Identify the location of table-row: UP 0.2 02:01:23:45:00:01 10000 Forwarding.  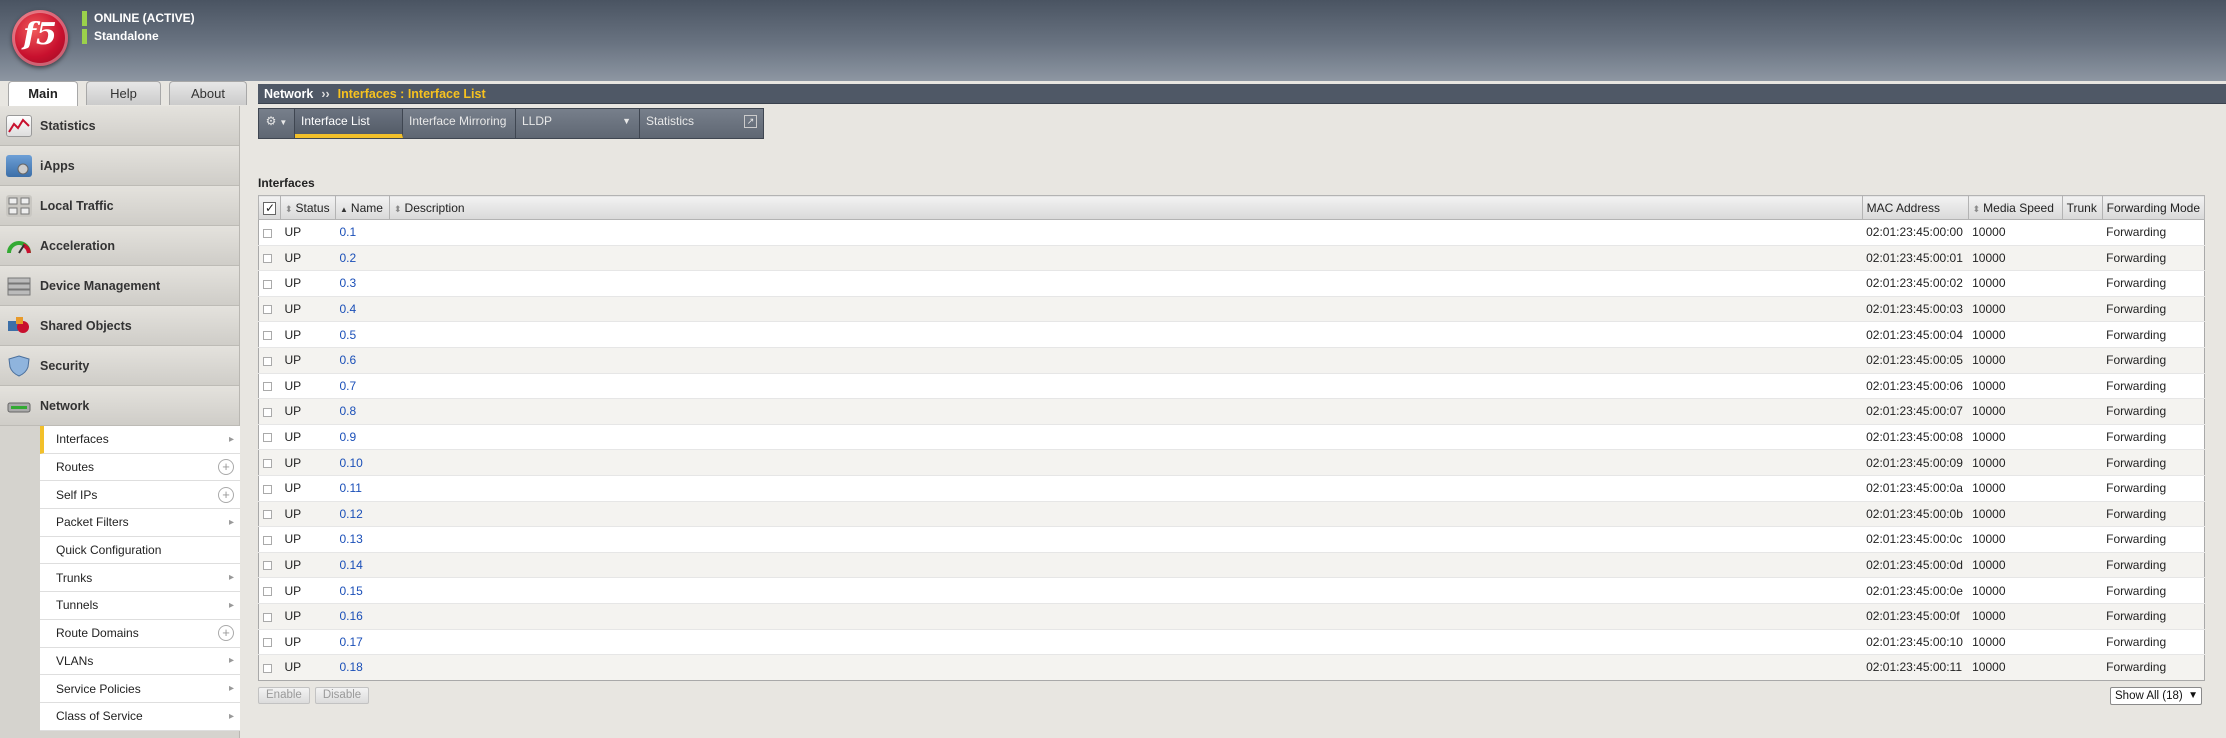
(1231, 257).